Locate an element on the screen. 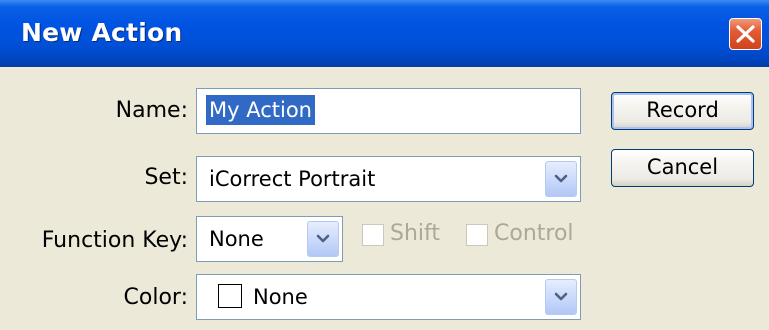  name-label: Name: is located at coordinates (151, 110).